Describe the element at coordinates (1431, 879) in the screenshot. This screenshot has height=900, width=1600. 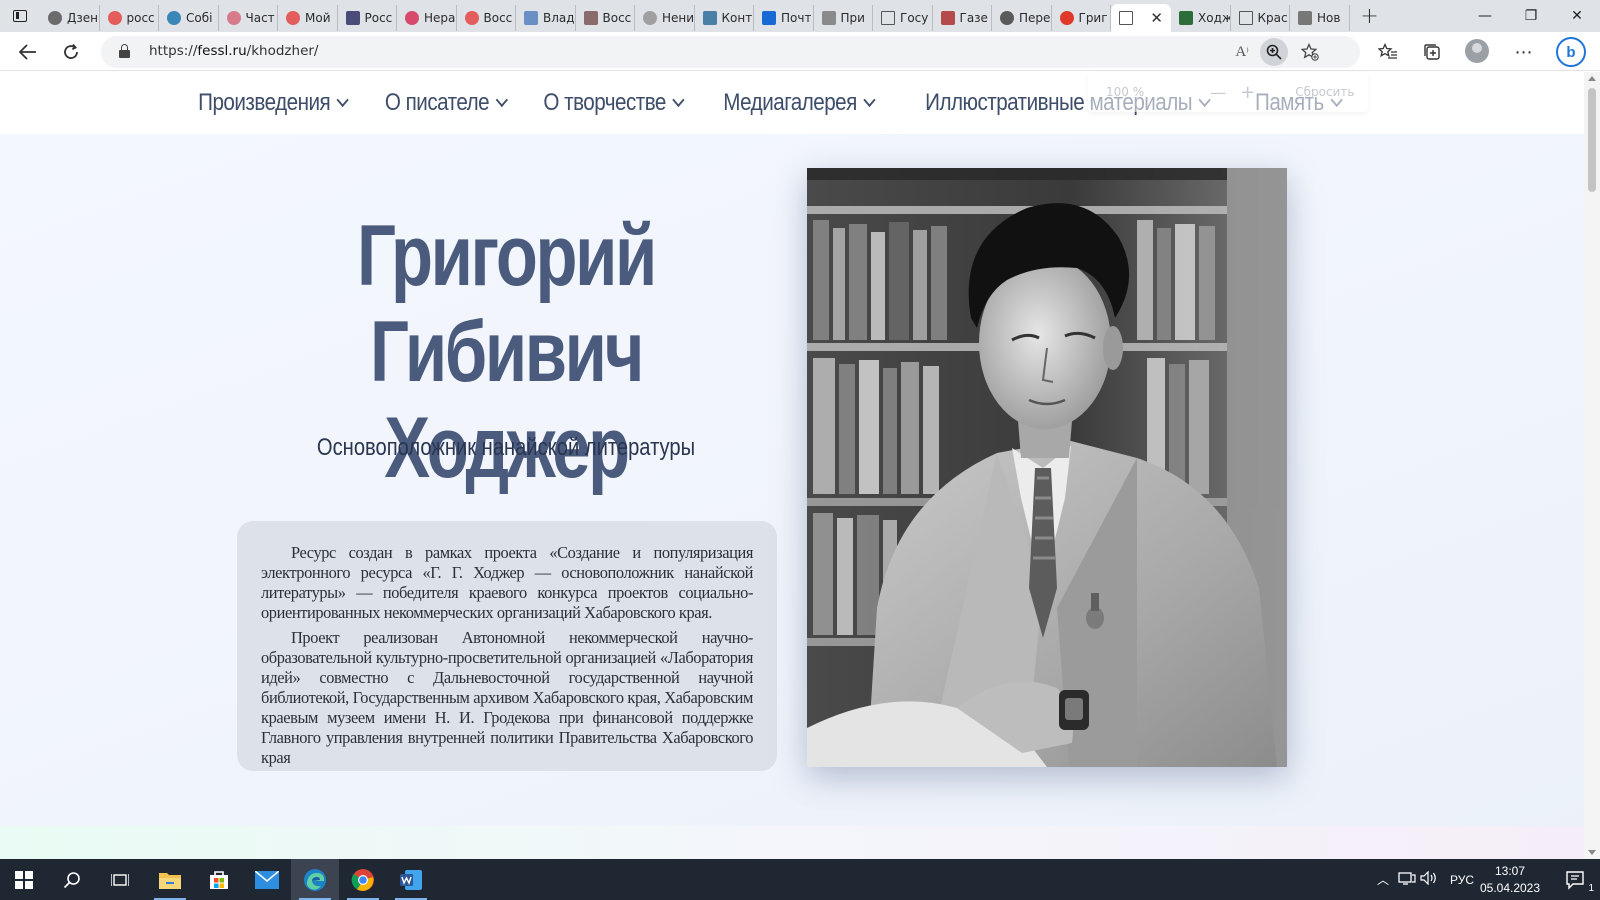
I see `volume-icon` at that location.